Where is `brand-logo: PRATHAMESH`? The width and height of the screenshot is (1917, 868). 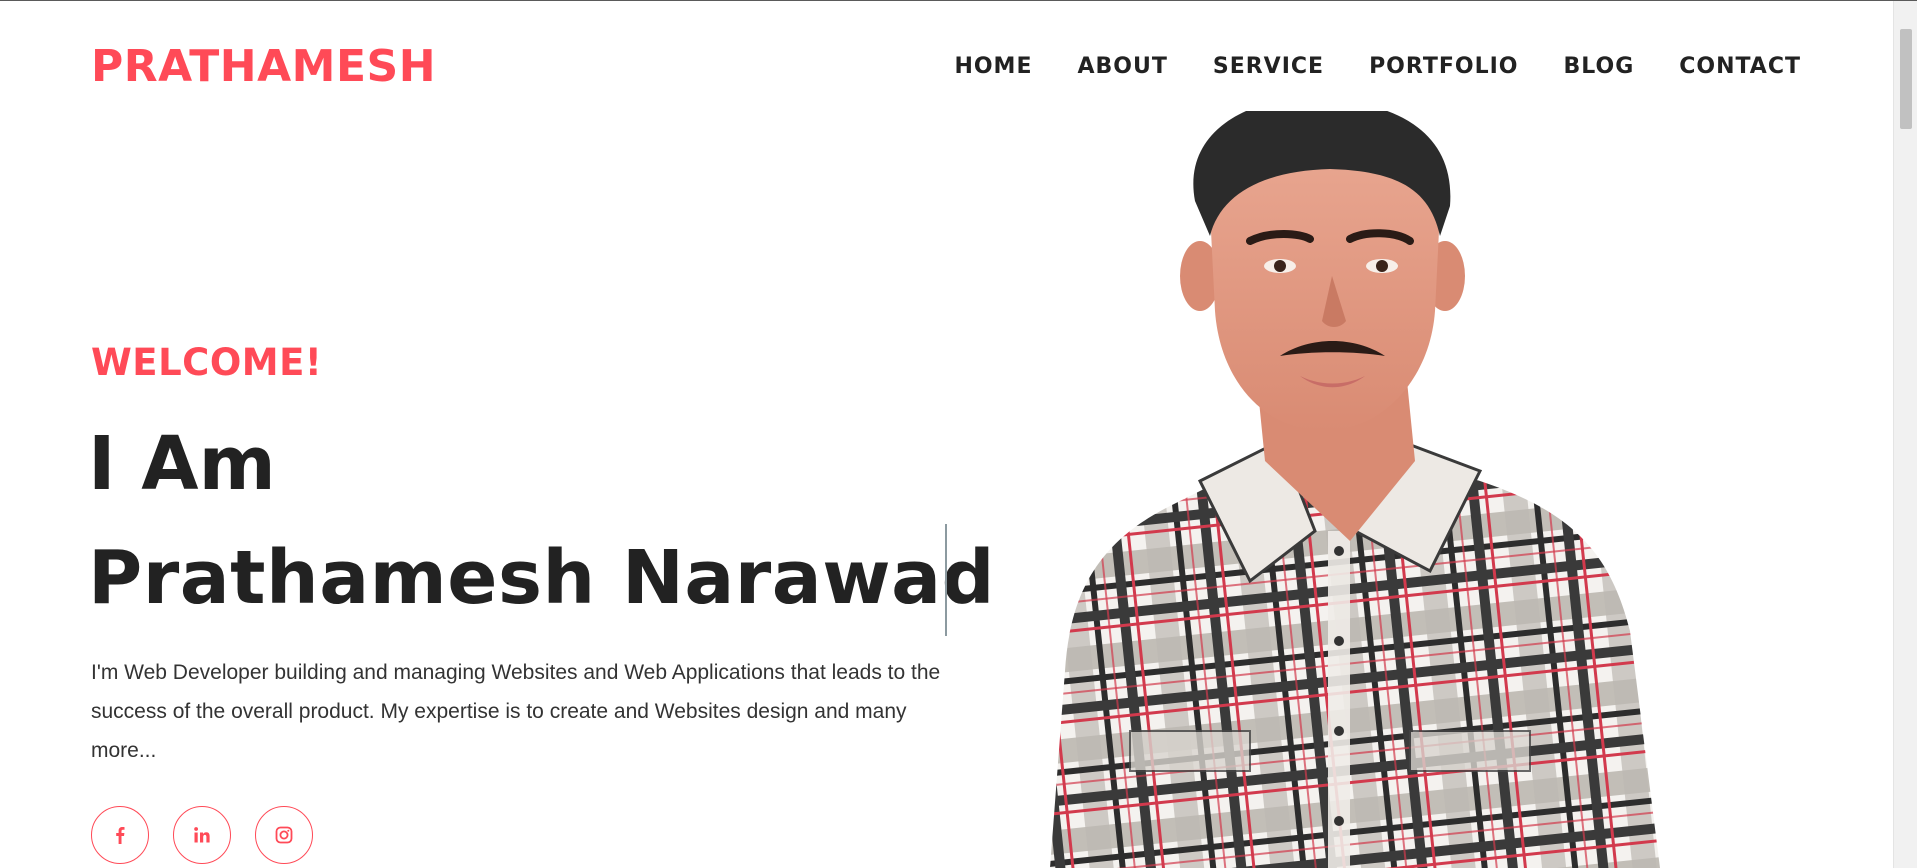
brand-logo: PRATHAMESH is located at coordinates (263, 66).